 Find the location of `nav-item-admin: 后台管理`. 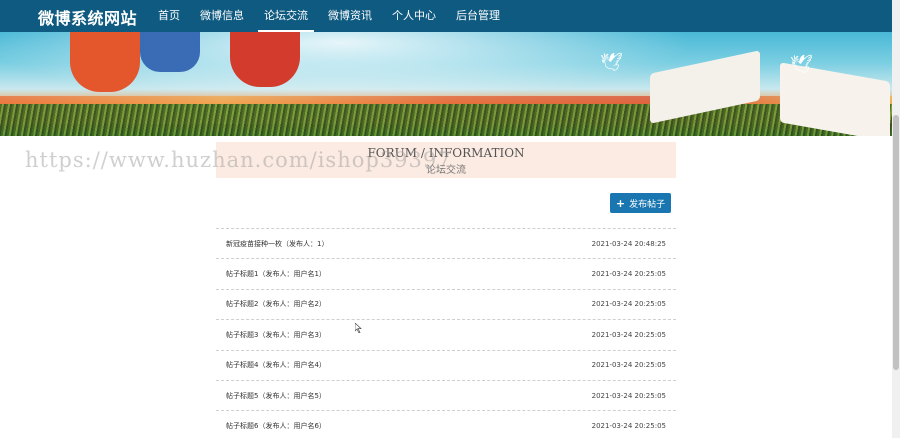

nav-item-admin: 后台管理 is located at coordinates (478, 16).